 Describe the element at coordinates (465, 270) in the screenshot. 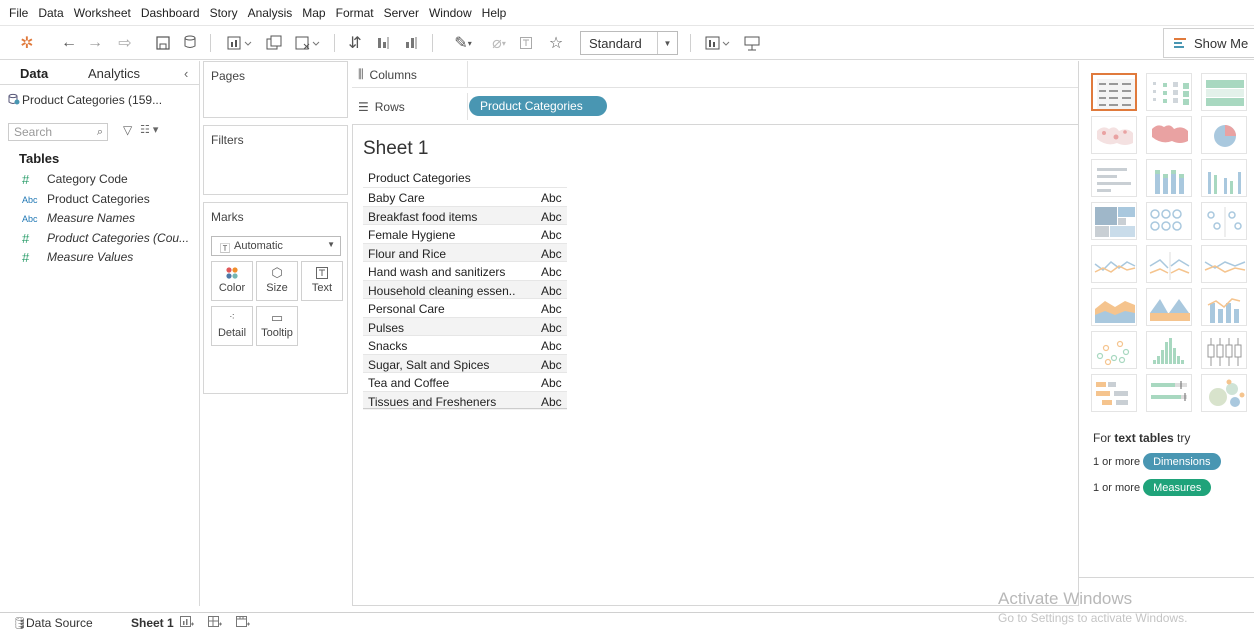

I see `table-row: Hand wash and sanitizers Abc` at that location.